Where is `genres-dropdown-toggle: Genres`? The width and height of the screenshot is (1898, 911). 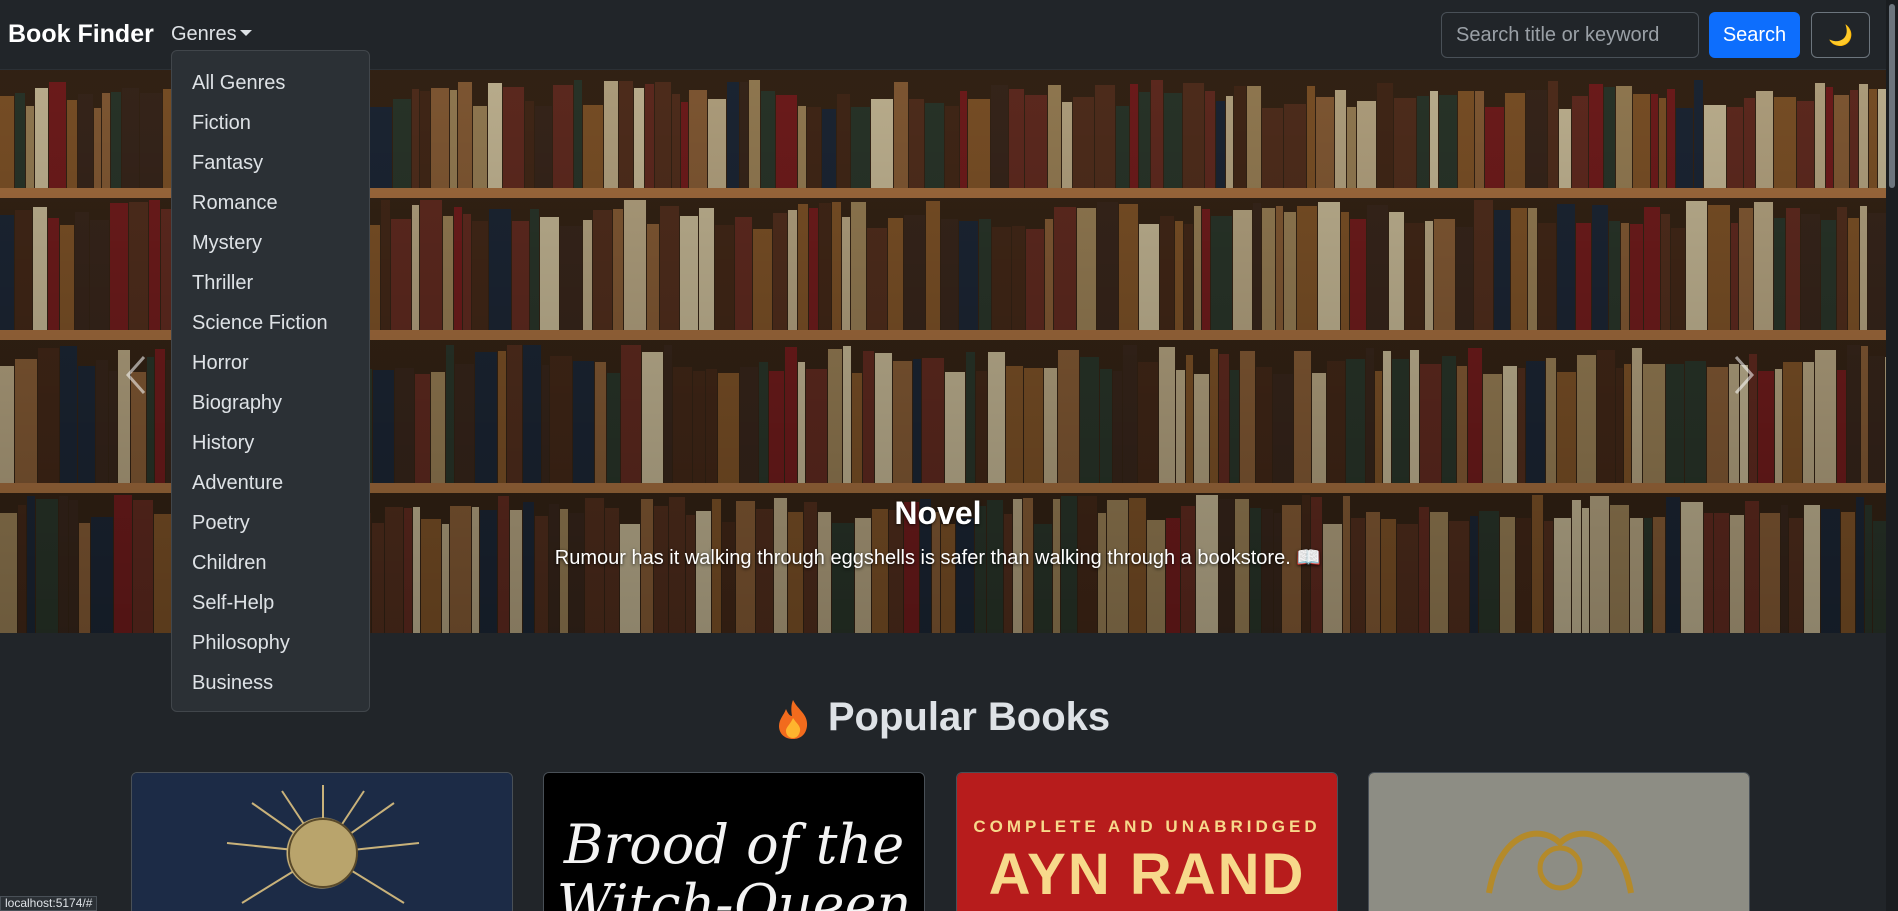 genres-dropdown-toggle: Genres is located at coordinates (211, 34).